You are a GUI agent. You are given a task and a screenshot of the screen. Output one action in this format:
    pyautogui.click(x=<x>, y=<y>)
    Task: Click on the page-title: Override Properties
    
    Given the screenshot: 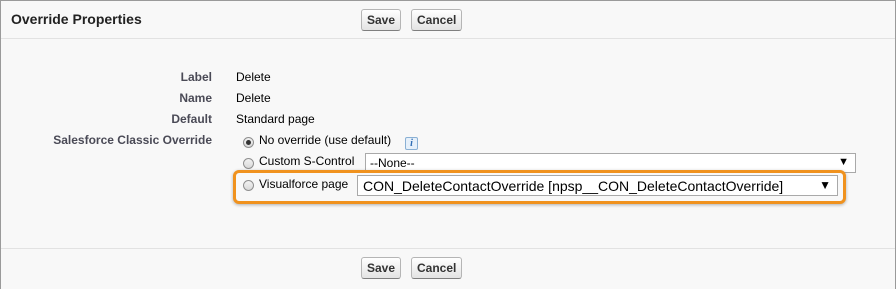 What is the action you would take?
    pyautogui.click(x=76, y=19)
    